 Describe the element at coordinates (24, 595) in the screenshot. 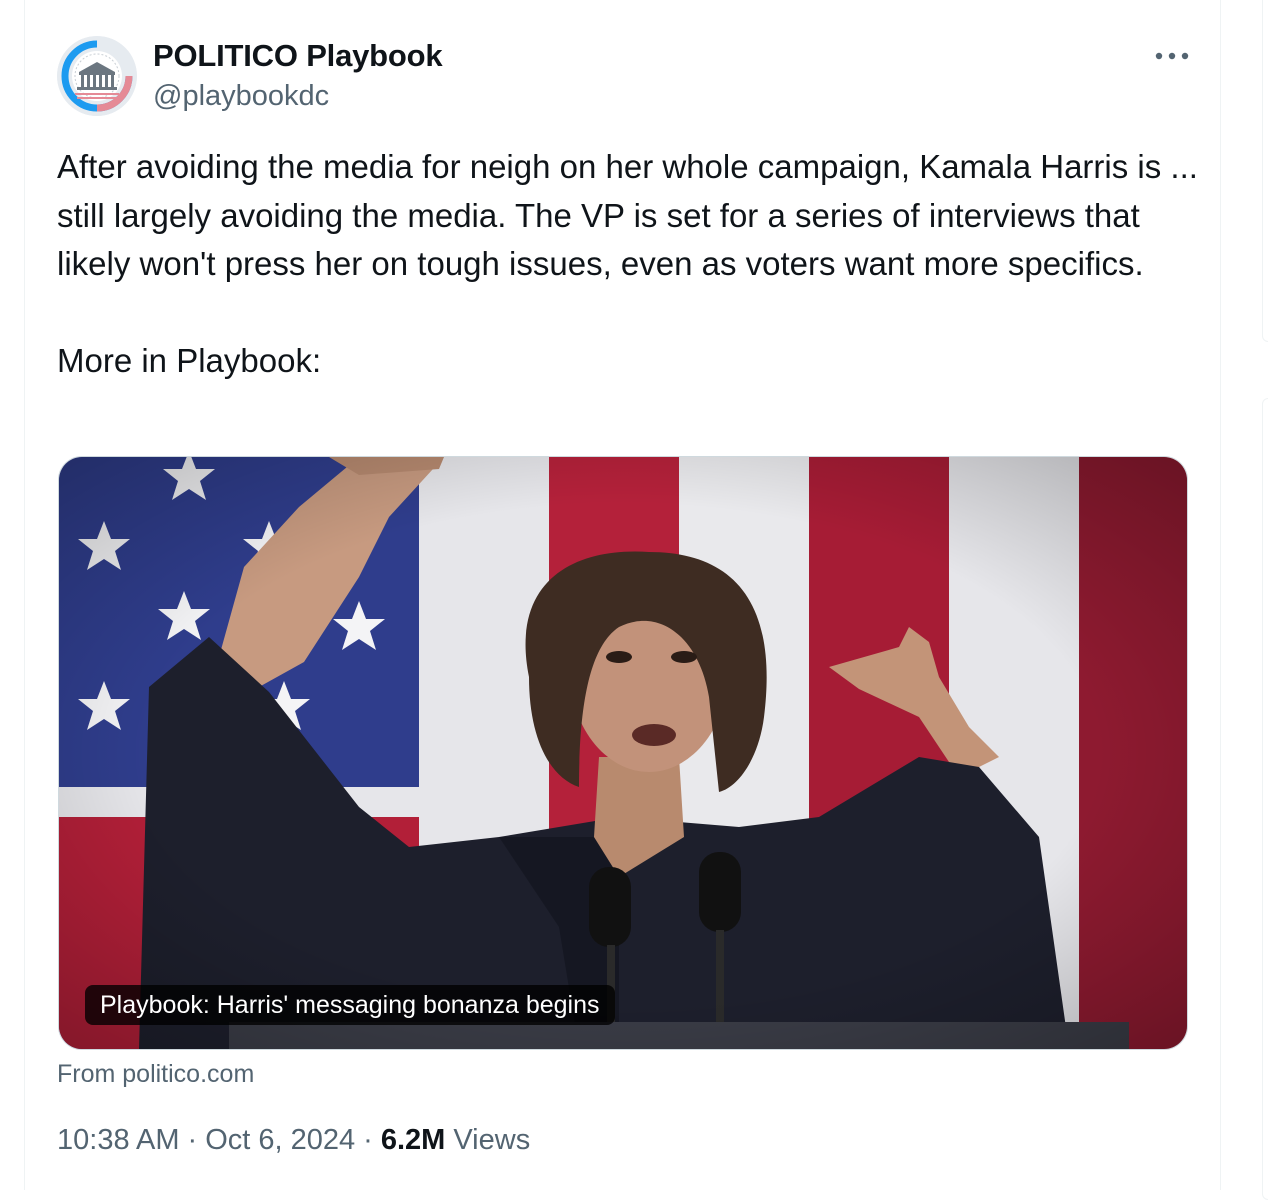

I see `timeline-border-left` at that location.